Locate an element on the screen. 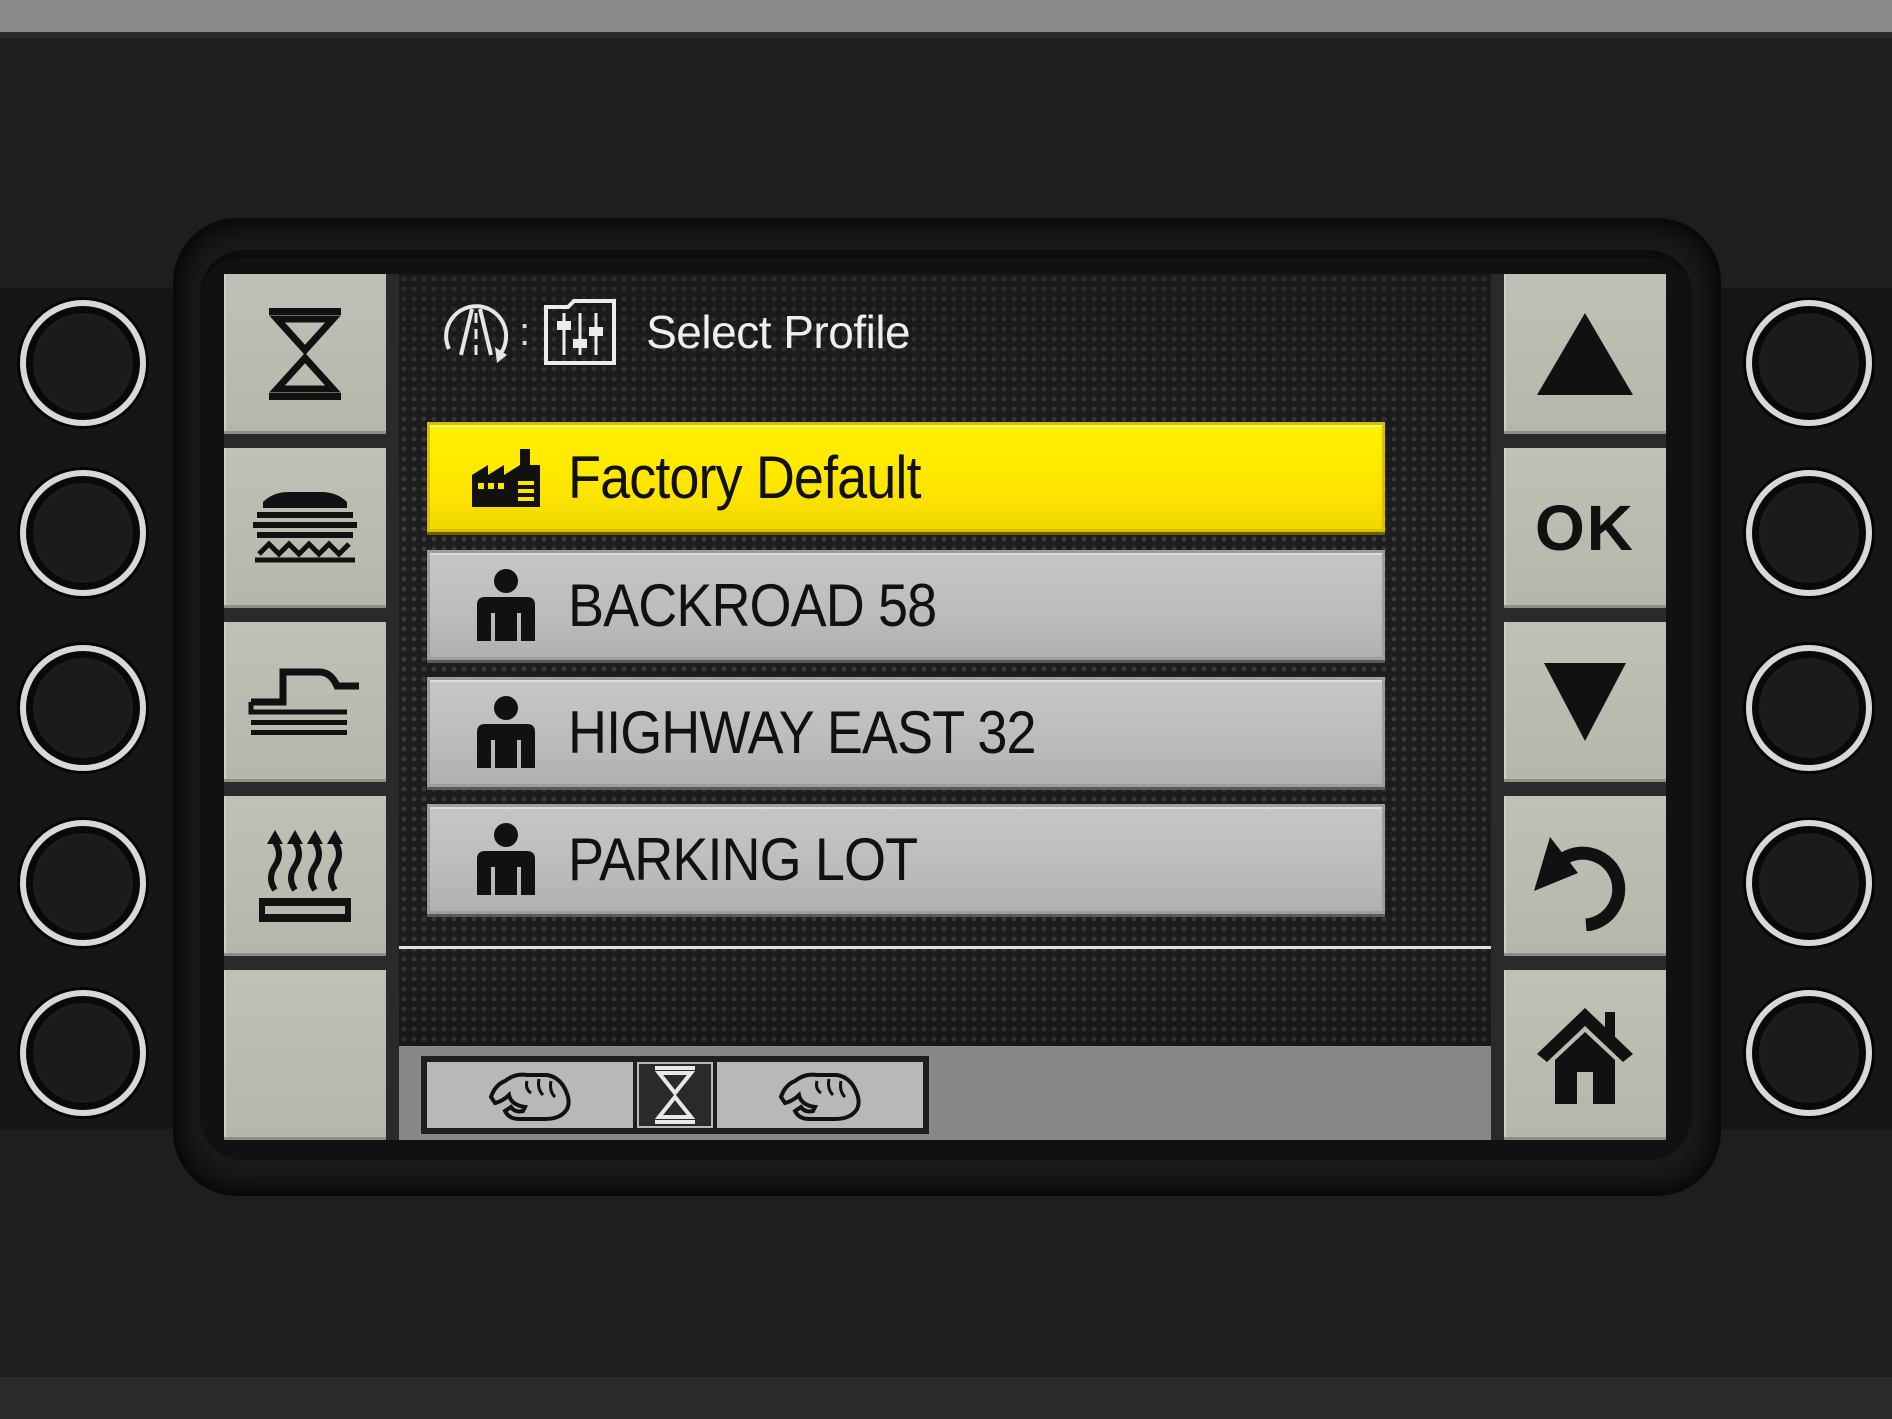 This screenshot has width=1892, height=1419. softkey-down is located at coordinates (1585, 702).